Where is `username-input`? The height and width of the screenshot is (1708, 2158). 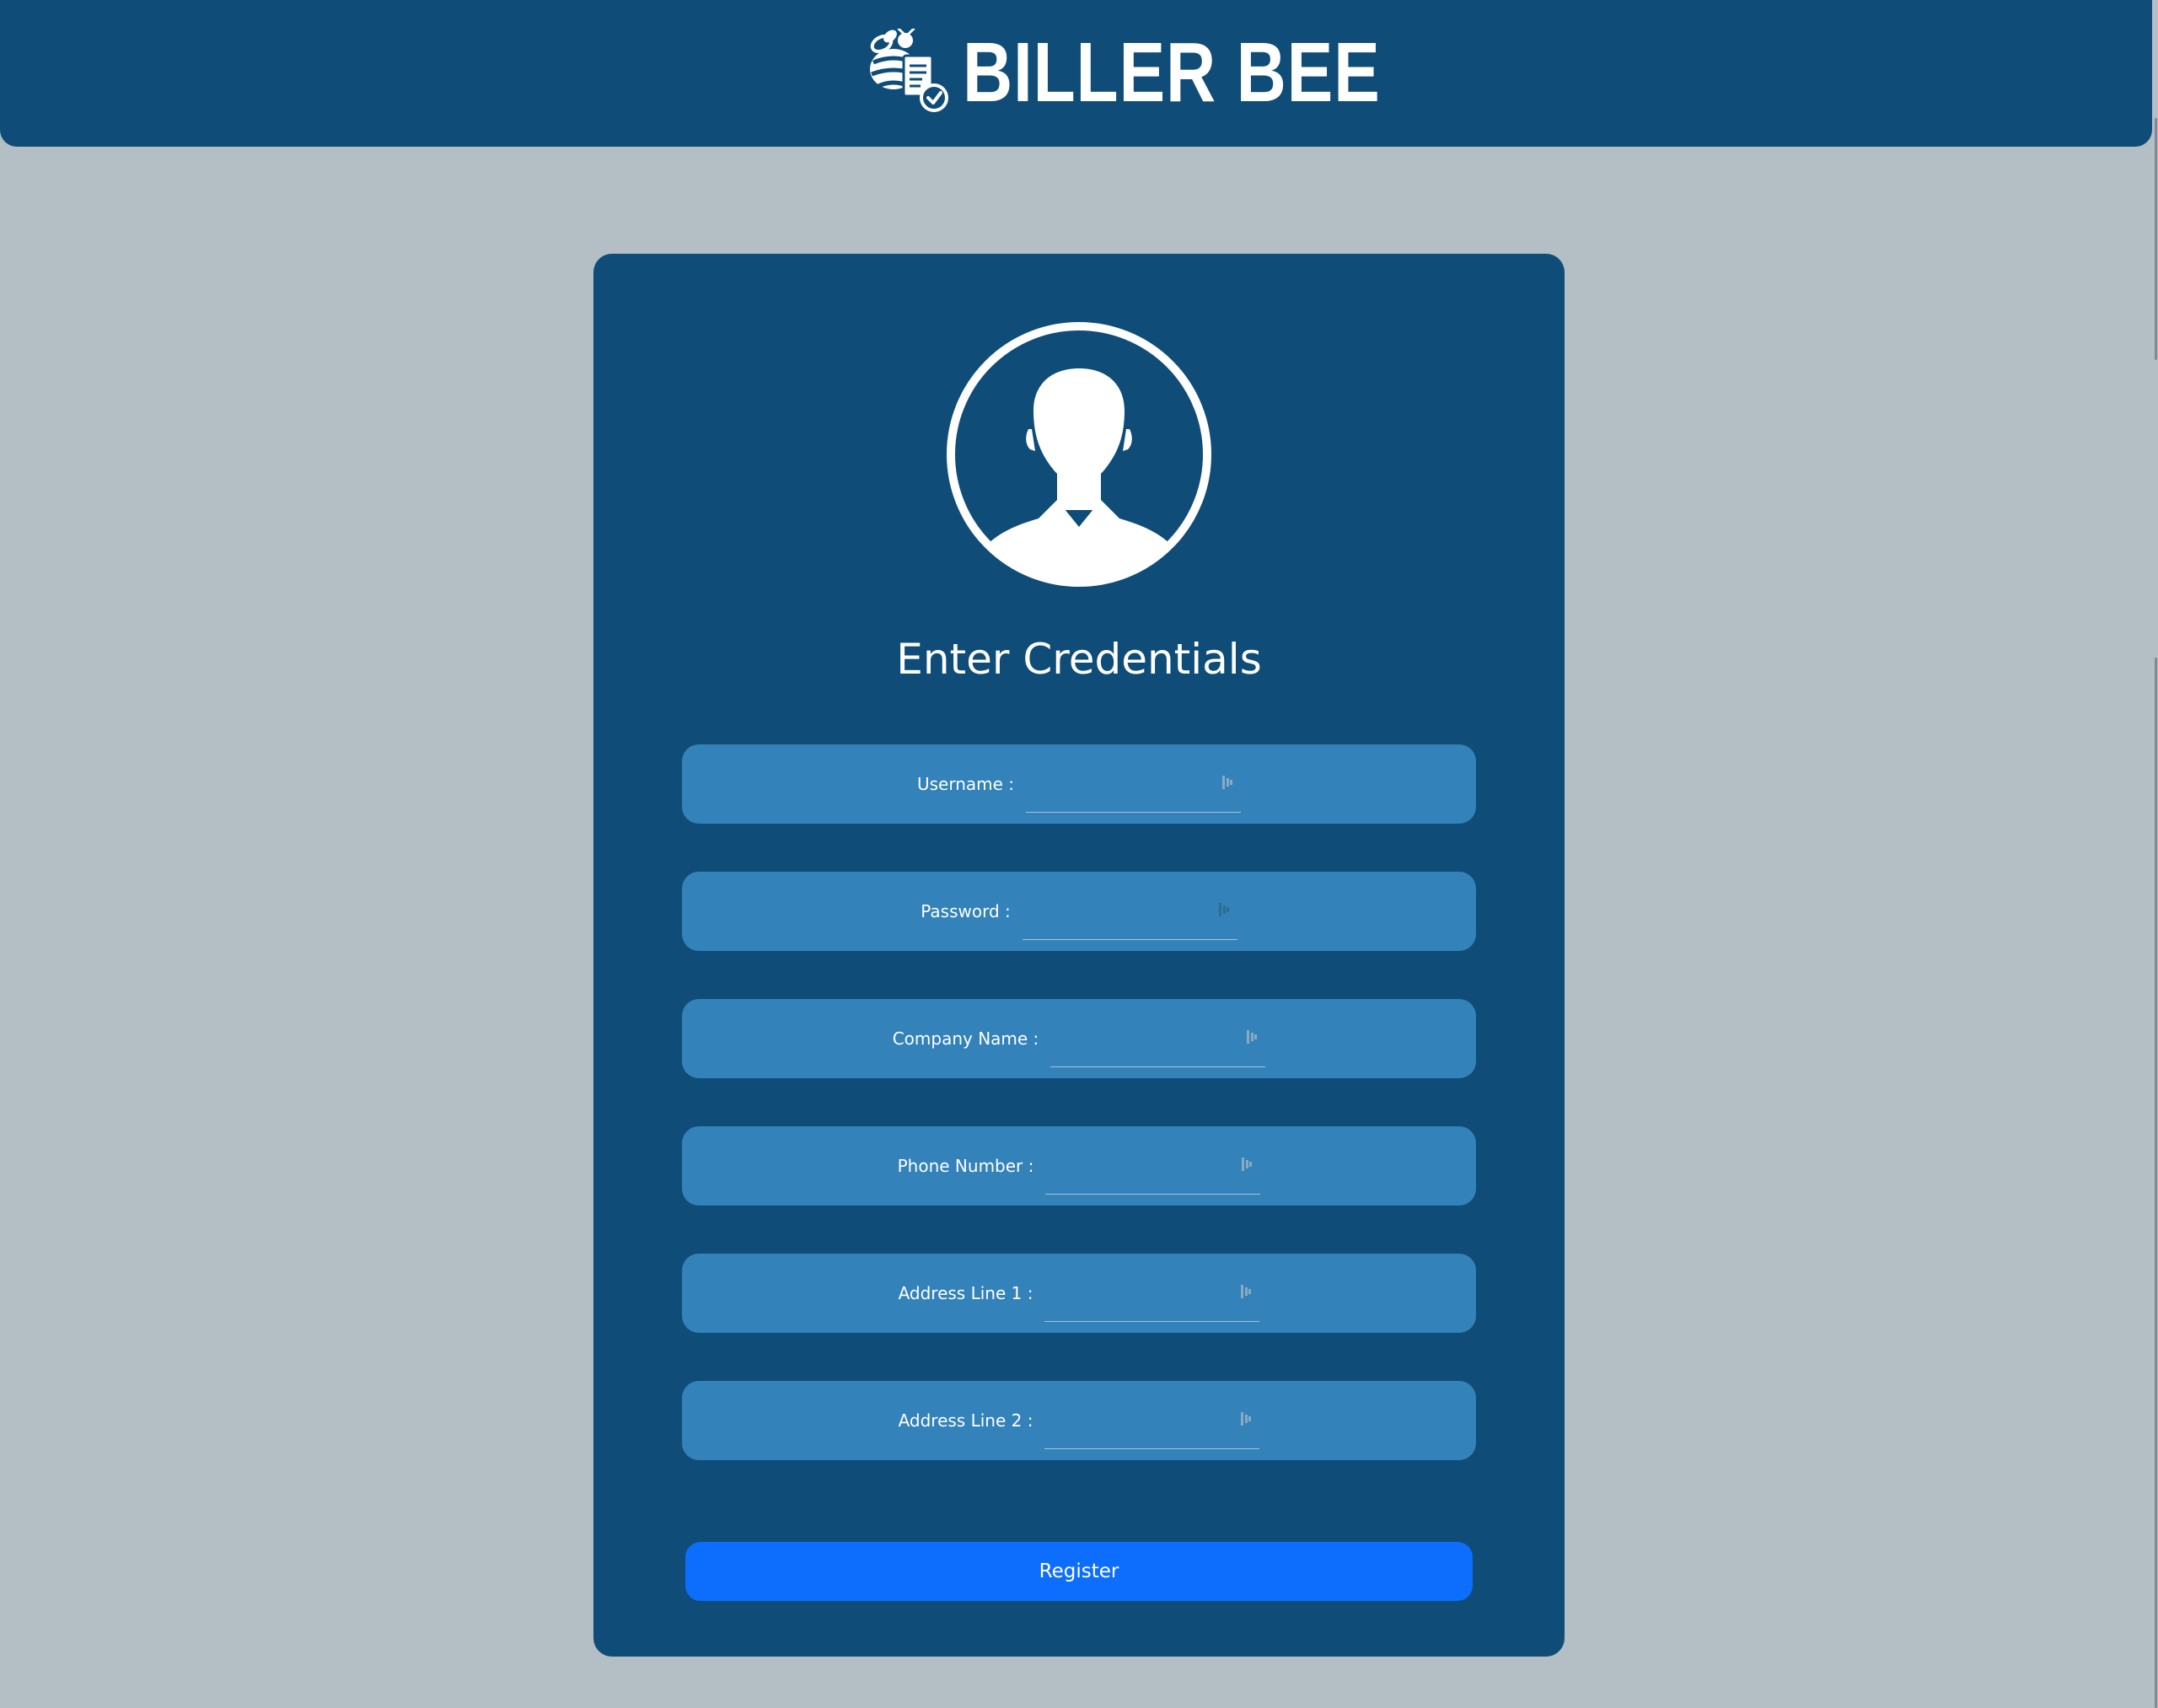 username-input is located at coordinates (1134, 796).